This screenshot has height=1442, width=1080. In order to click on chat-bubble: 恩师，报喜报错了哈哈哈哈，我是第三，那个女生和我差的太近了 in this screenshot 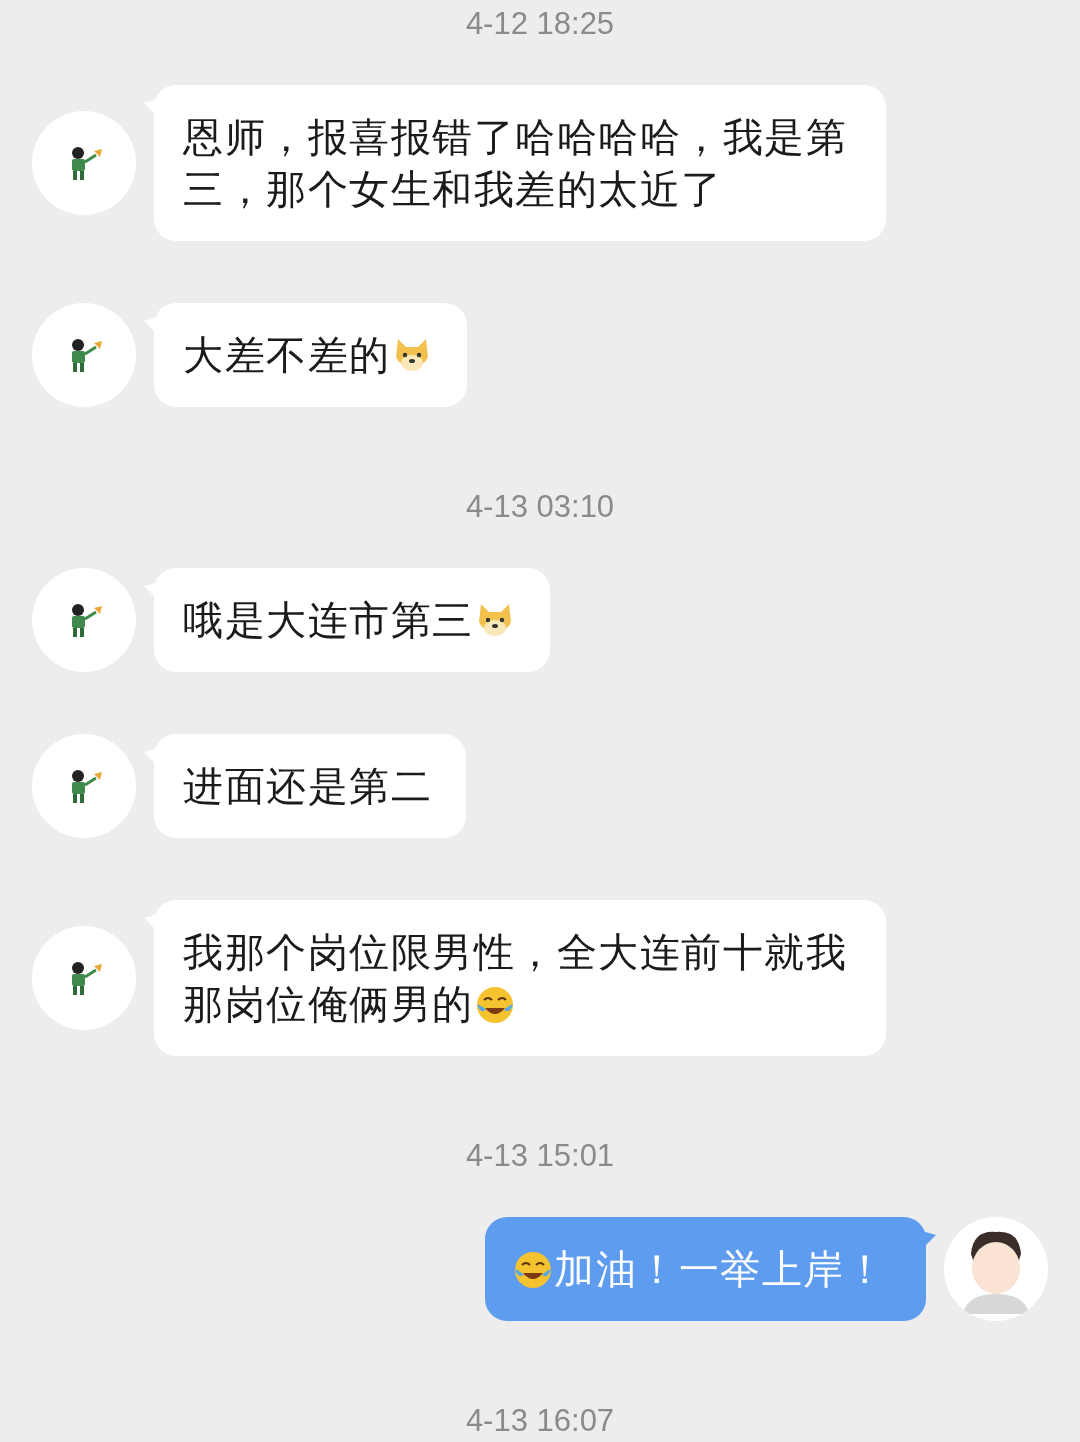, I will do `click(520, 163)`.